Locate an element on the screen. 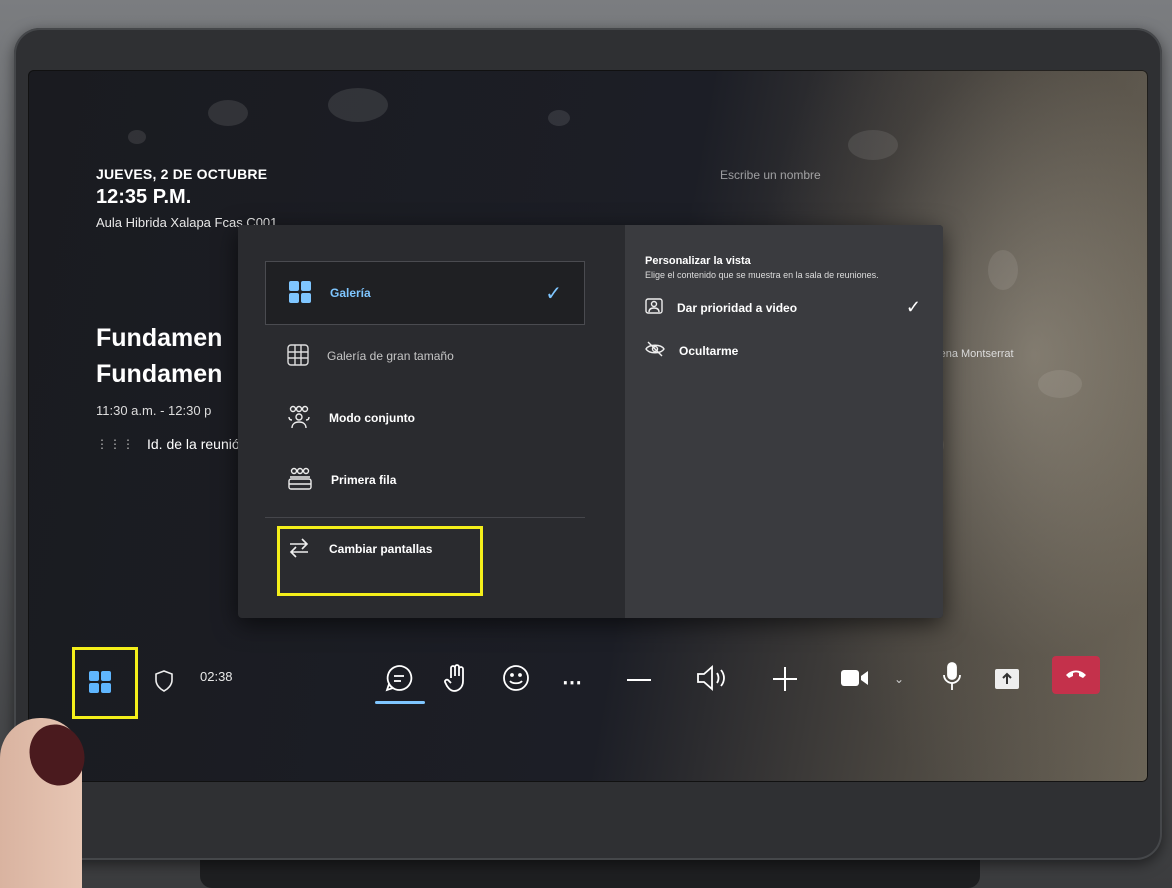 The width and height of the screenshot is (1172, 888). hang-up-icon is located at coordinates (1076, 675).